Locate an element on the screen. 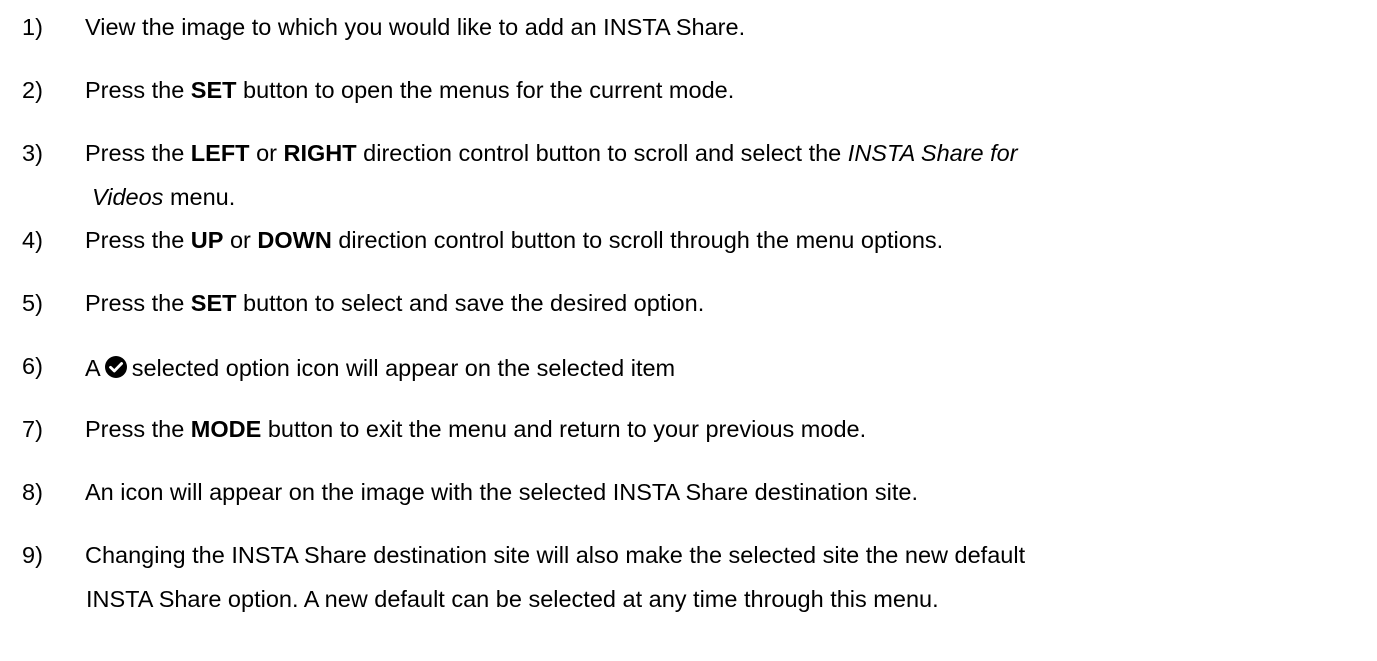 The width and height of the screenshot is (1377, 661). check-circle-icon is located at coordinates (116, 367).